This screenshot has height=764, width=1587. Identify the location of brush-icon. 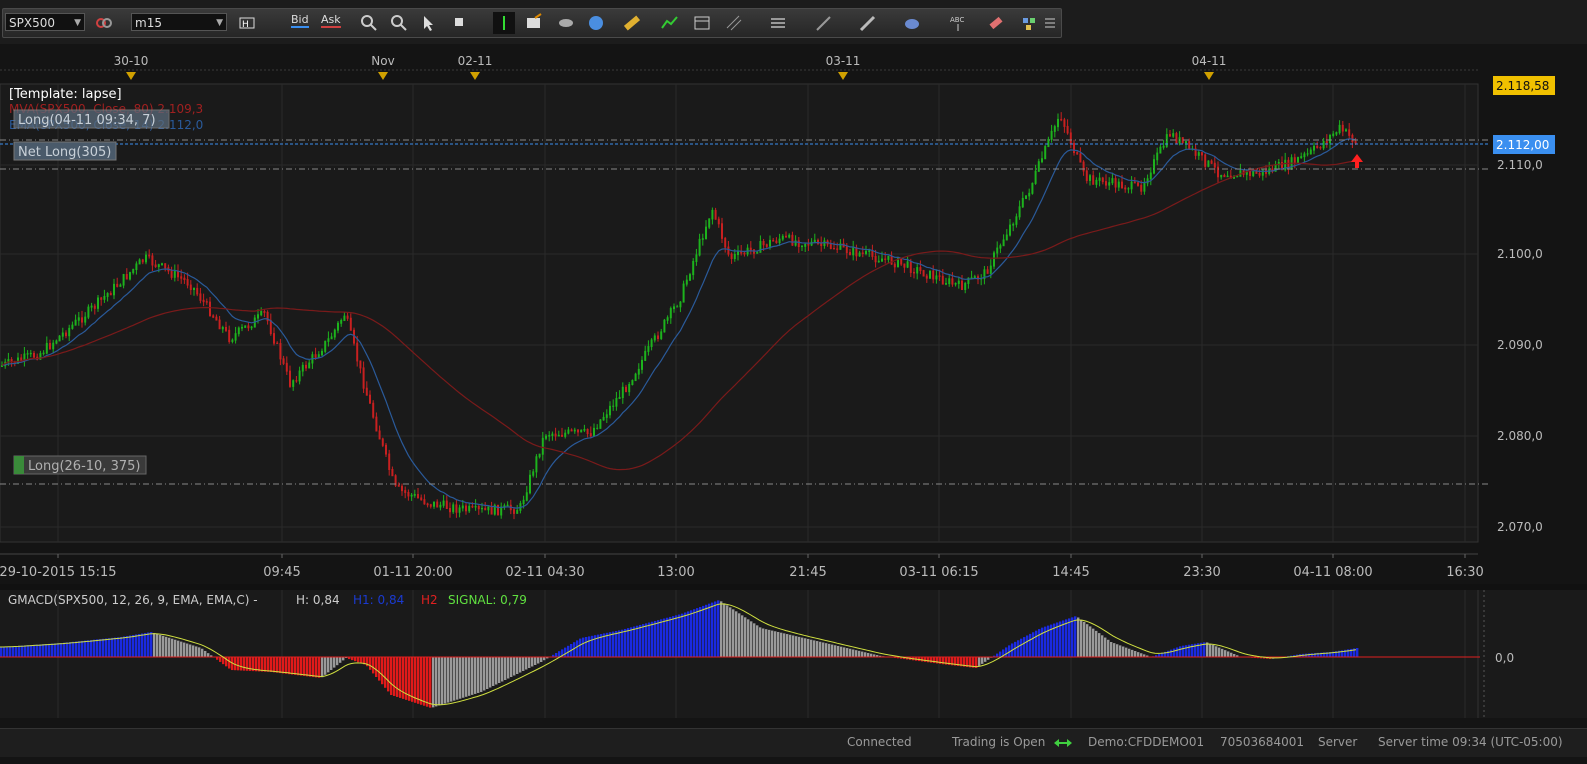
(868, 23).